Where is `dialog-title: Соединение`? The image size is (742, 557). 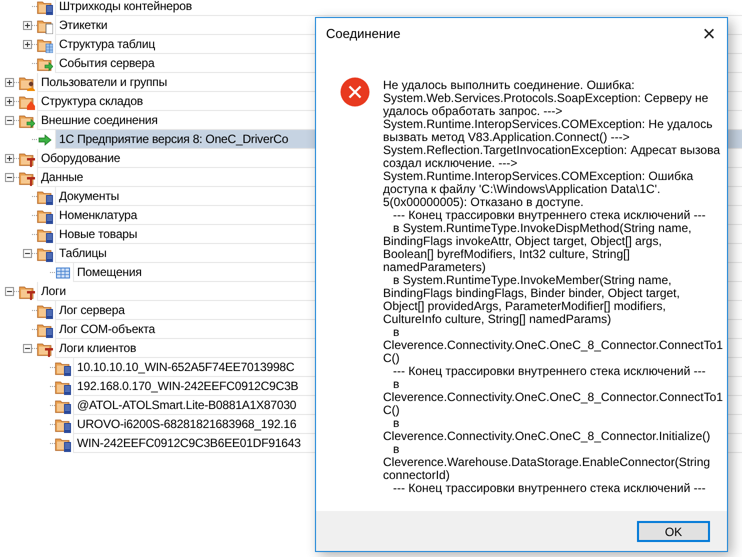 dialog-title: Соединение is located at coordinates (363, 34).